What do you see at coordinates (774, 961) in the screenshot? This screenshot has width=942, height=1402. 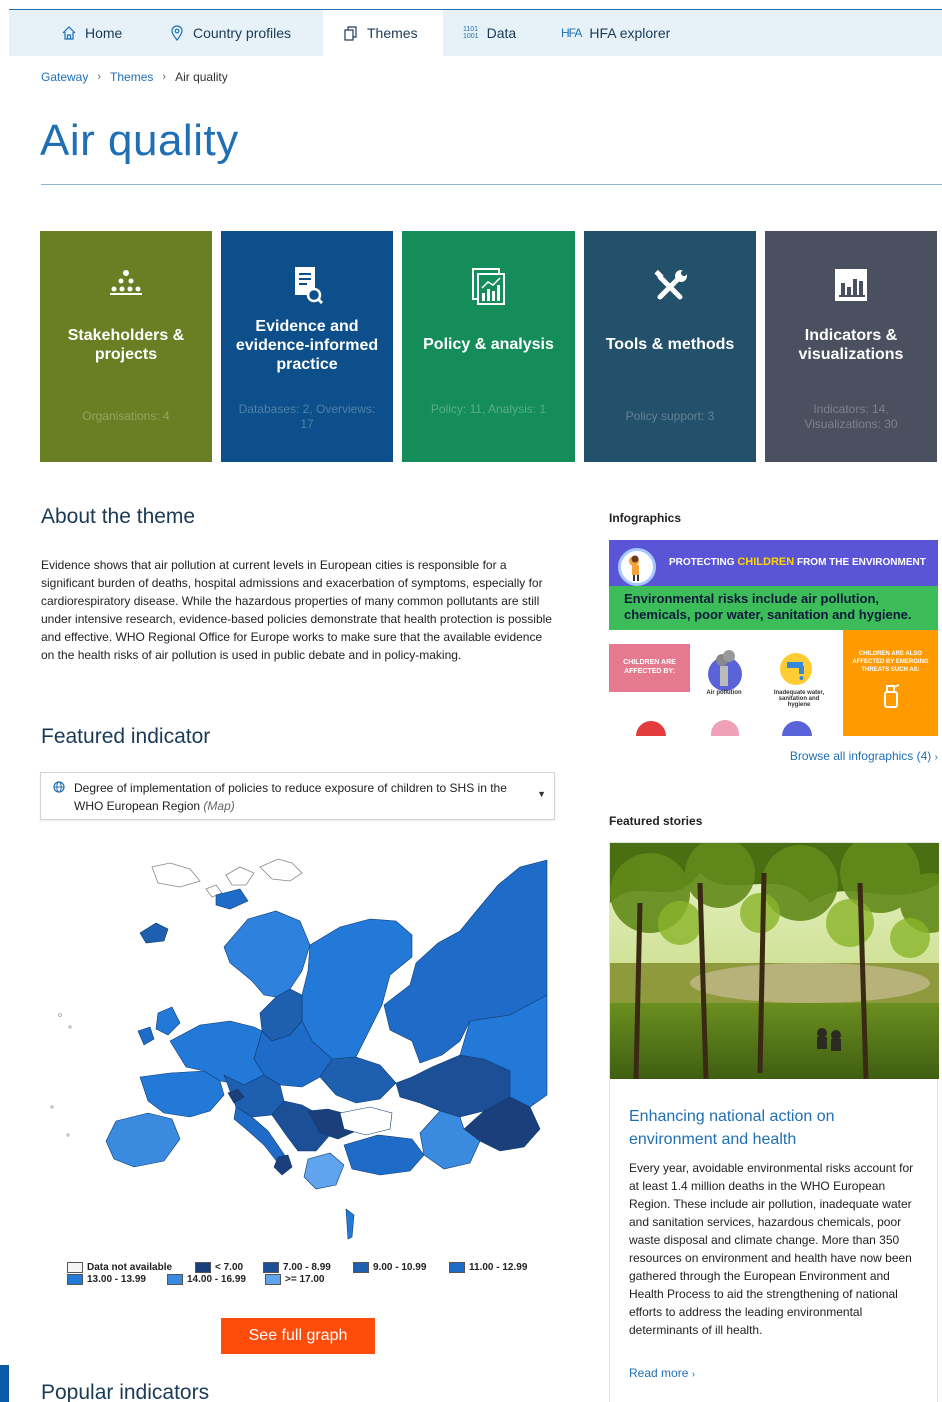 I see `story-photo` at bounding box center [774, 961].